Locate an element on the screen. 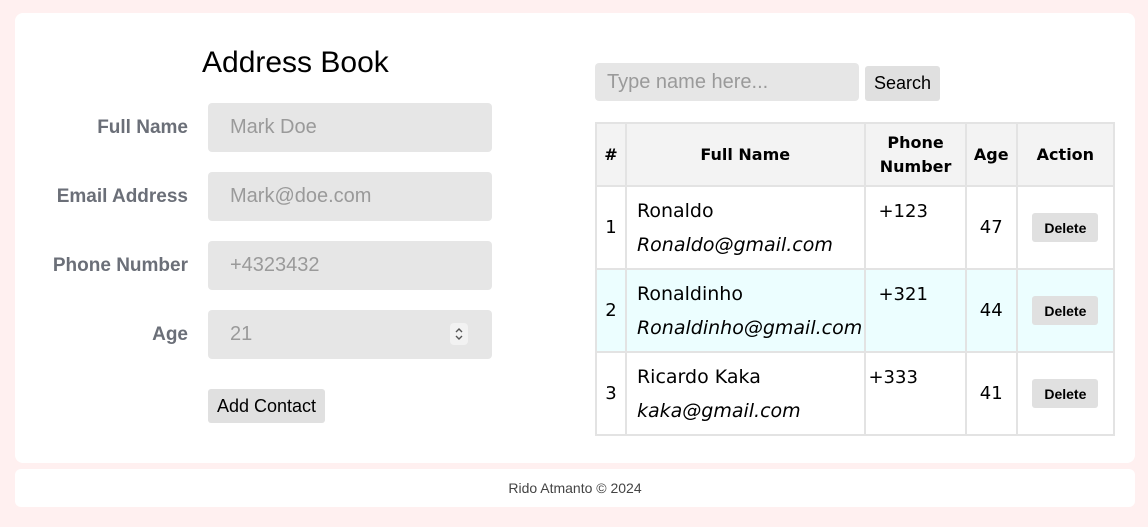 This screenshot has width=1148, height=527. contact-phone: +333 is located at coordinates (915, 393).